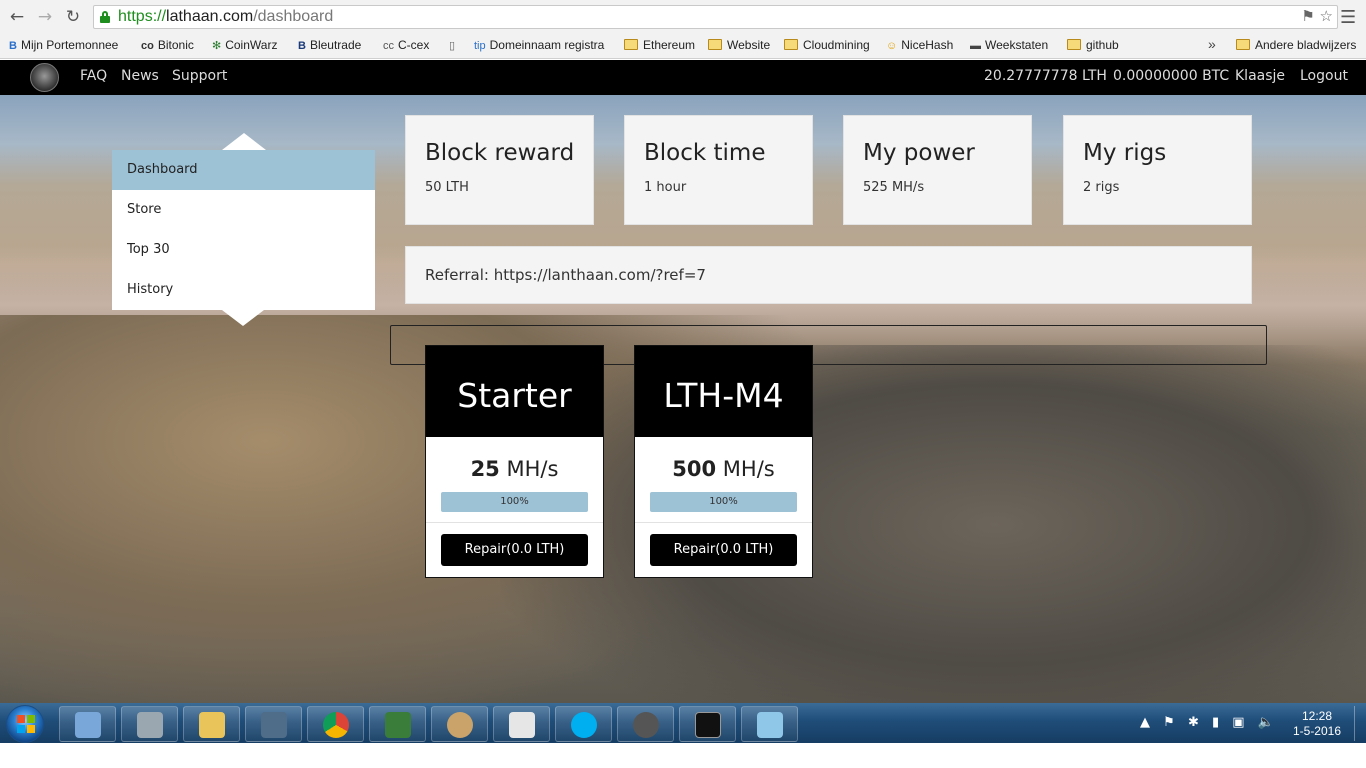 The height and width of the screenshot is (768, 1366). I want to click on stat-title: Block reward, so click(500, 153).